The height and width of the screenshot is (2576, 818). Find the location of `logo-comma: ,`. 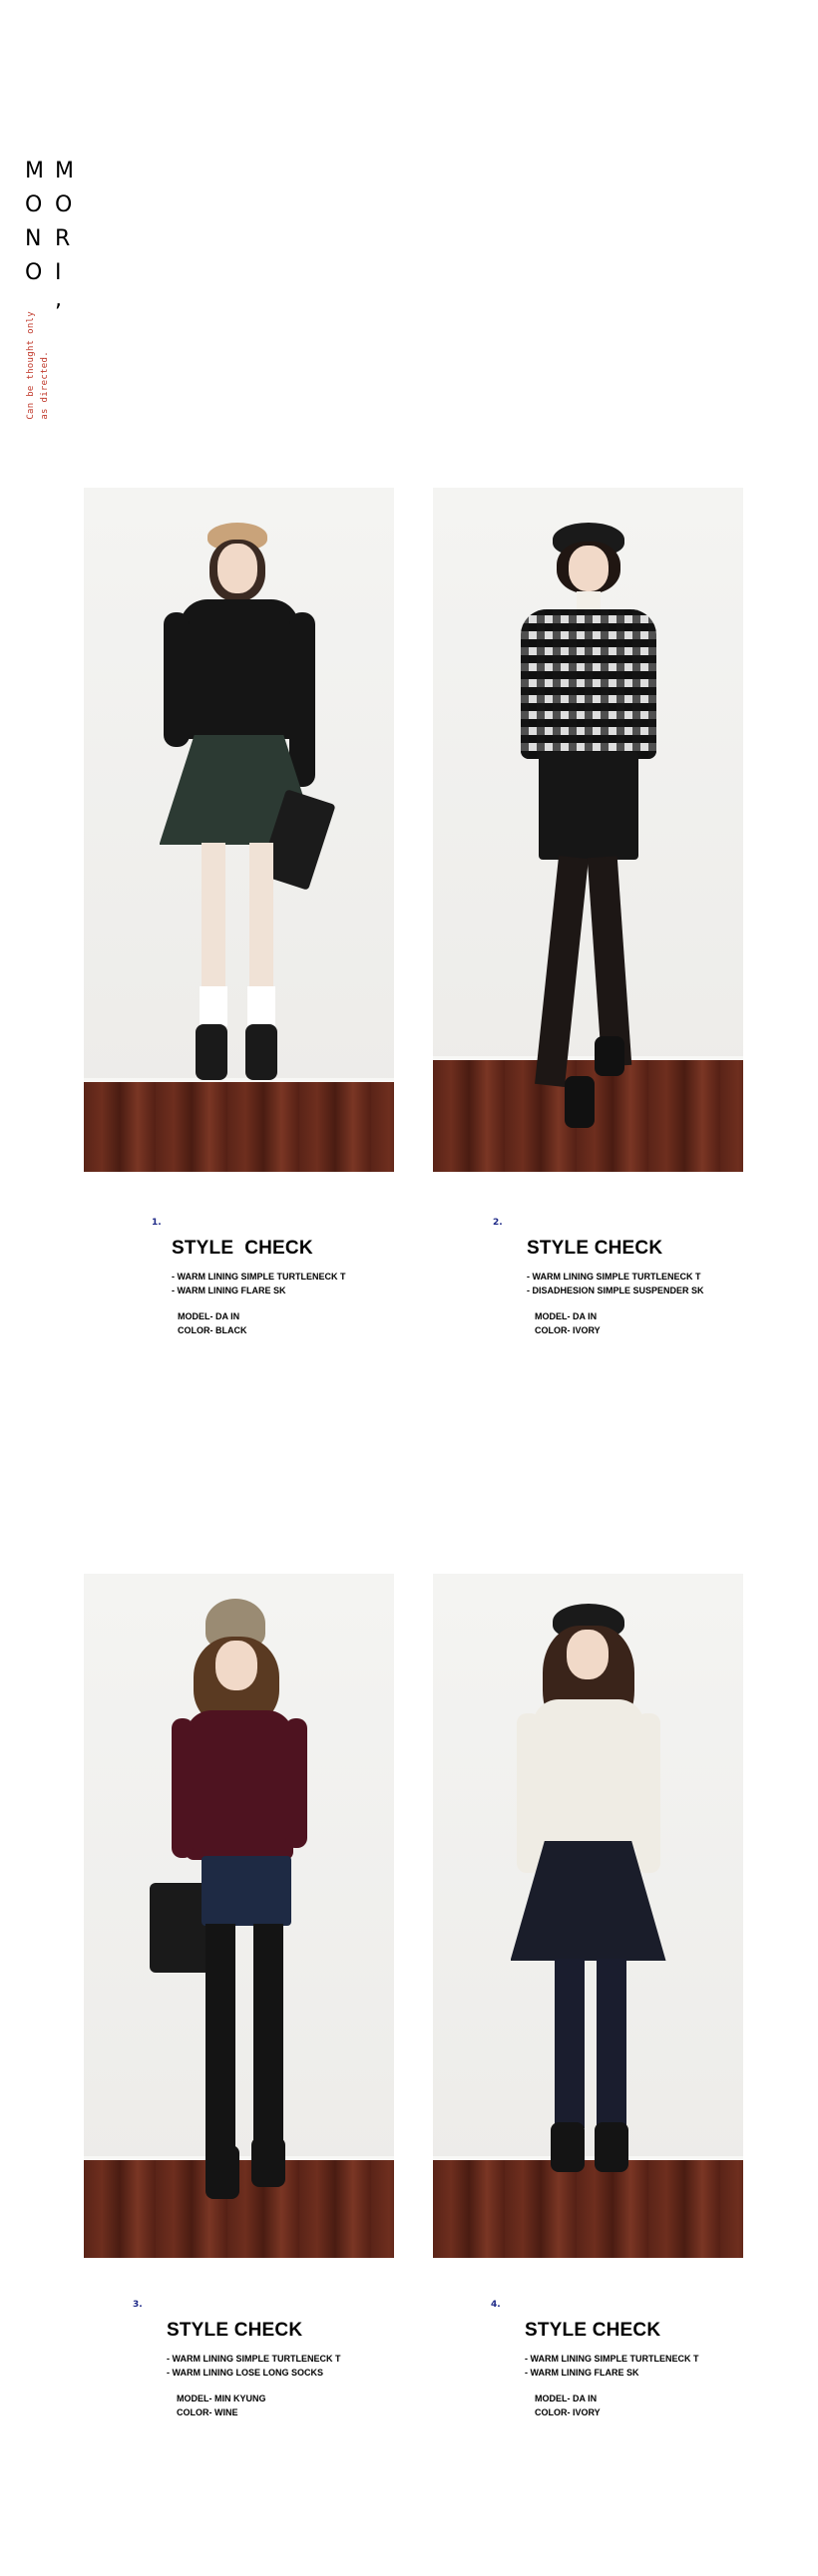

logo-comma: , is located at coordinates (58, 299).